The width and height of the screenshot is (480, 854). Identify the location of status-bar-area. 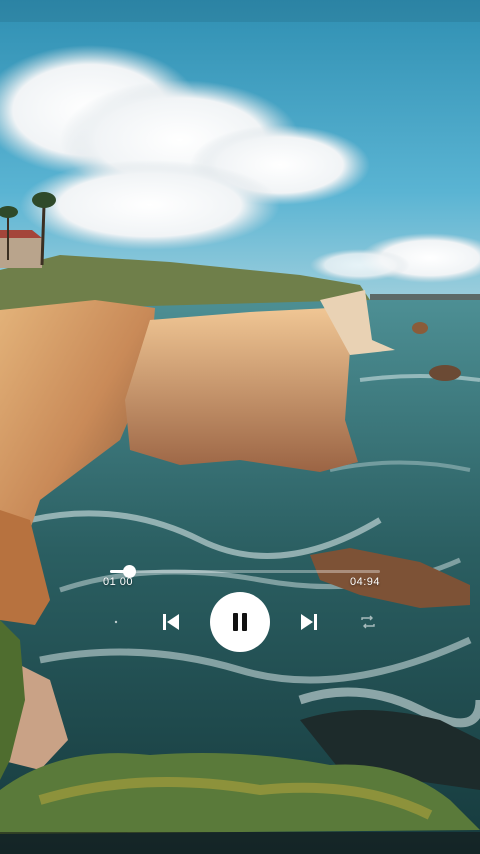
(240, 11).